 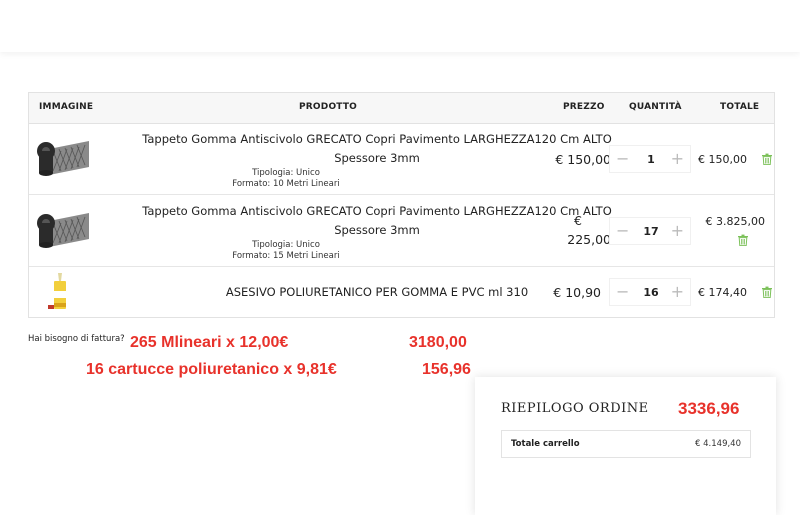 What do you see at coordinates (718, 444) in the screenshot?
I see `cart-total-value: € 4.149,40` at bounding box center [718, 444].